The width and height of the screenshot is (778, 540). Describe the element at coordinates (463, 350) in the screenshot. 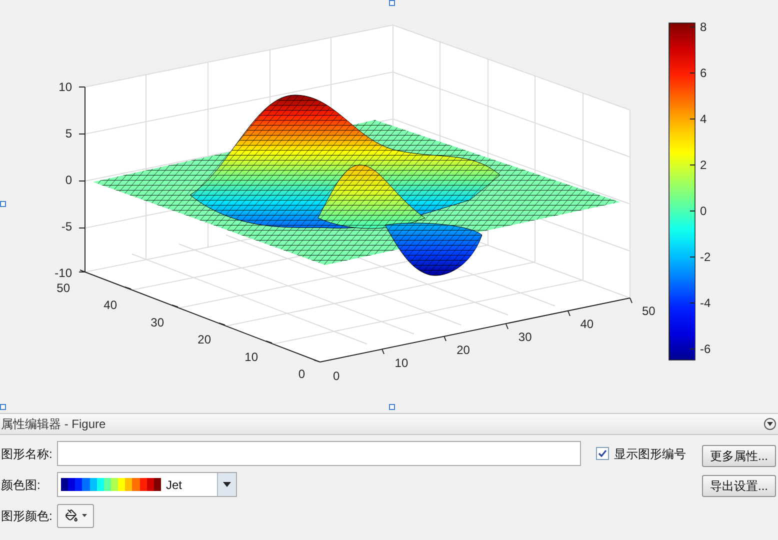

I see `x-tick-label: 20` at that location.